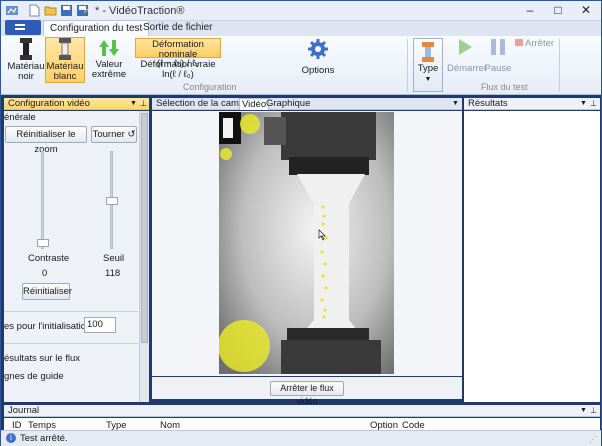 This screenshot has height=446, width=602. What do you see at coordinates (302, 424) in the screenshot?
I see `journal-table: ID Temps Type Nom Option Code` at bounding box center [302, 424].